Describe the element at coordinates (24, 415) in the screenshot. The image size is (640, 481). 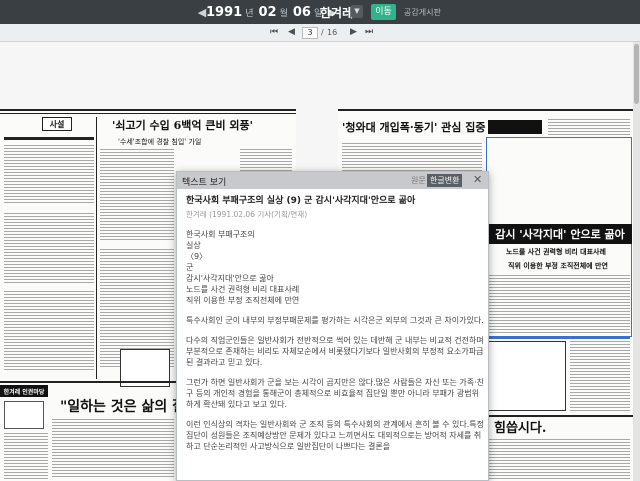
I see `left-bottom-illustration` at that location.